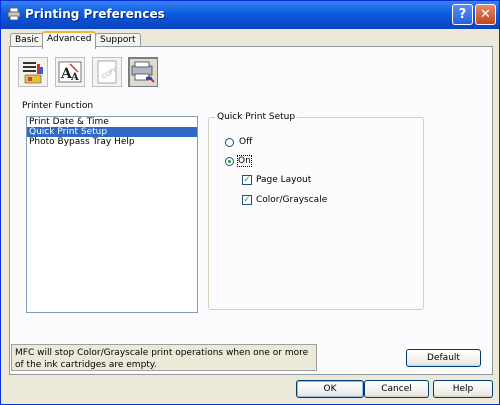  What do you see at coordinates (112, 142) in the screenshot?
I see `list-item-photo-bypass-tray-help: Photo Bypass Tray Help` at bounding box center [112, 142].